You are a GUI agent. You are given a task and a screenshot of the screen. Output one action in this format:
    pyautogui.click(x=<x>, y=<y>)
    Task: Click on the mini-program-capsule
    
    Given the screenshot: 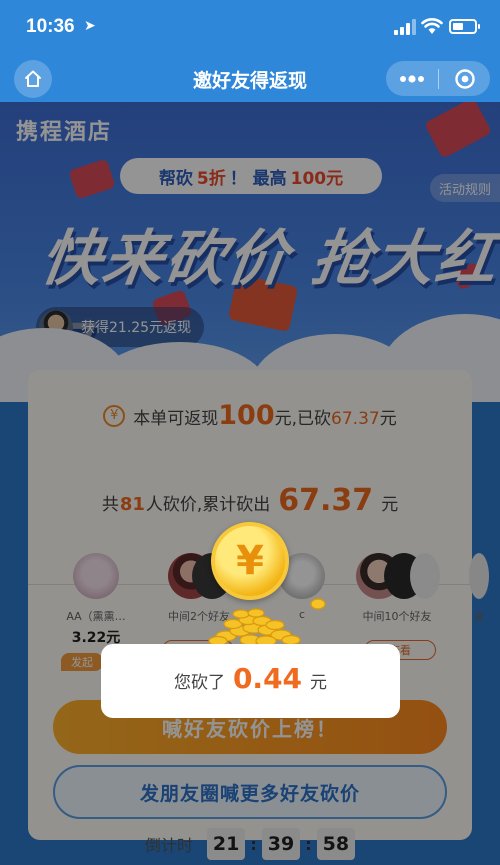 What is the action you would take?
    pyautogui.click(x=438, y=78)
    